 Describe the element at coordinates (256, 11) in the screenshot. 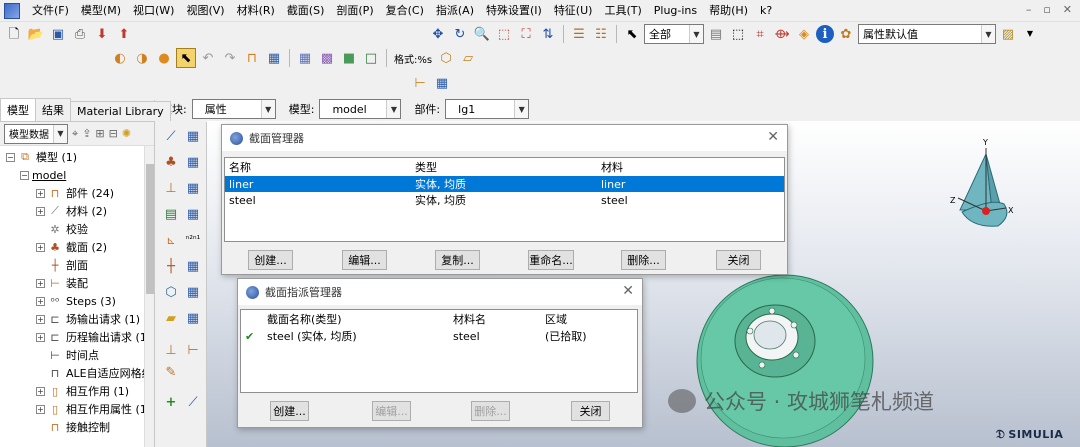

I see `menu-material: 材料(R)` at that location.